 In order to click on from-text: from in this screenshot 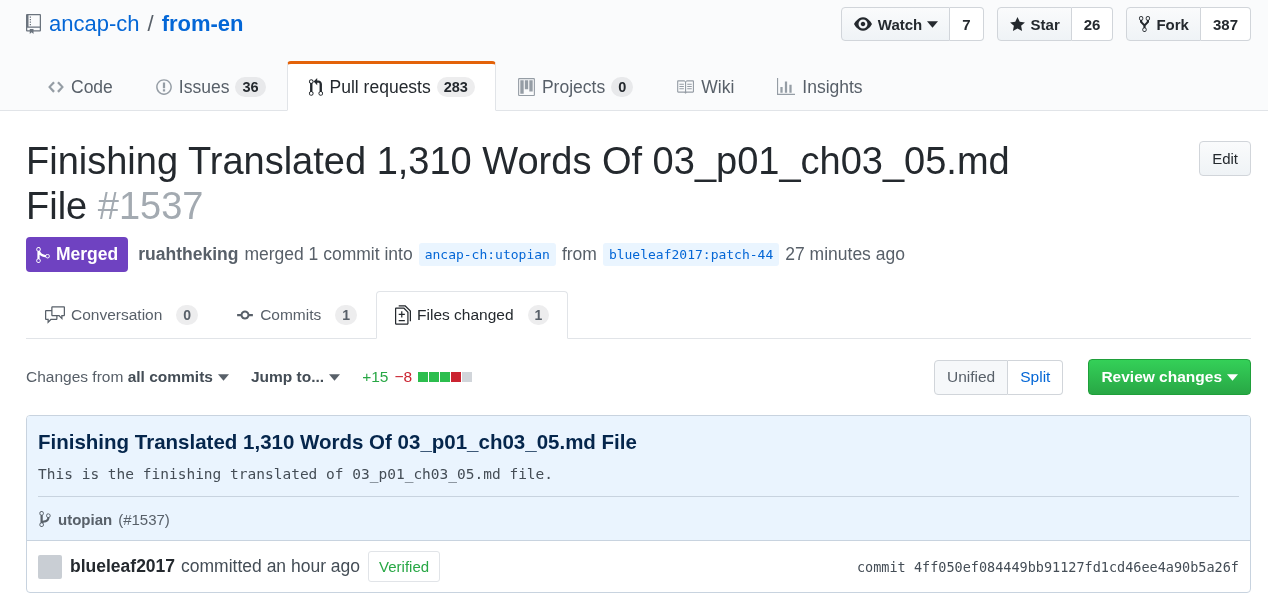, I will do `click(579, 254)`.